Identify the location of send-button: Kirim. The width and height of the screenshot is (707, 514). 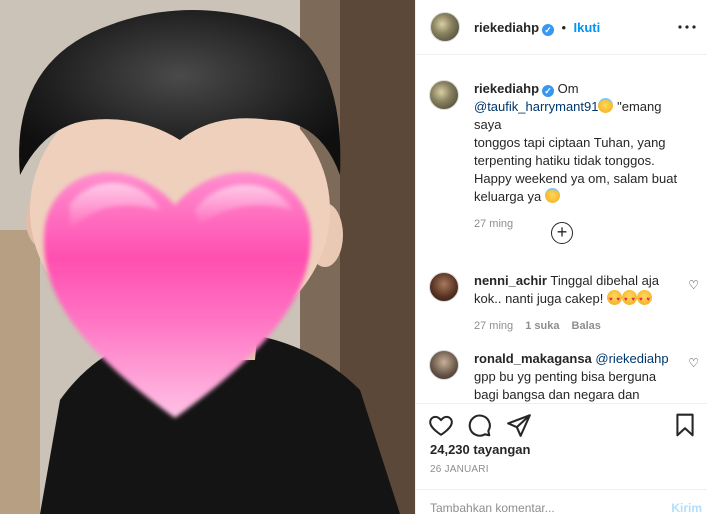
(686, 507).